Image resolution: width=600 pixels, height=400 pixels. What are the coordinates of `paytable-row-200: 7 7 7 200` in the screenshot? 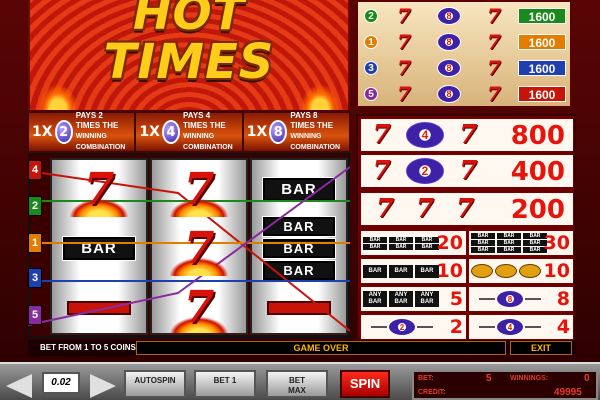 It's located at (467, 209).